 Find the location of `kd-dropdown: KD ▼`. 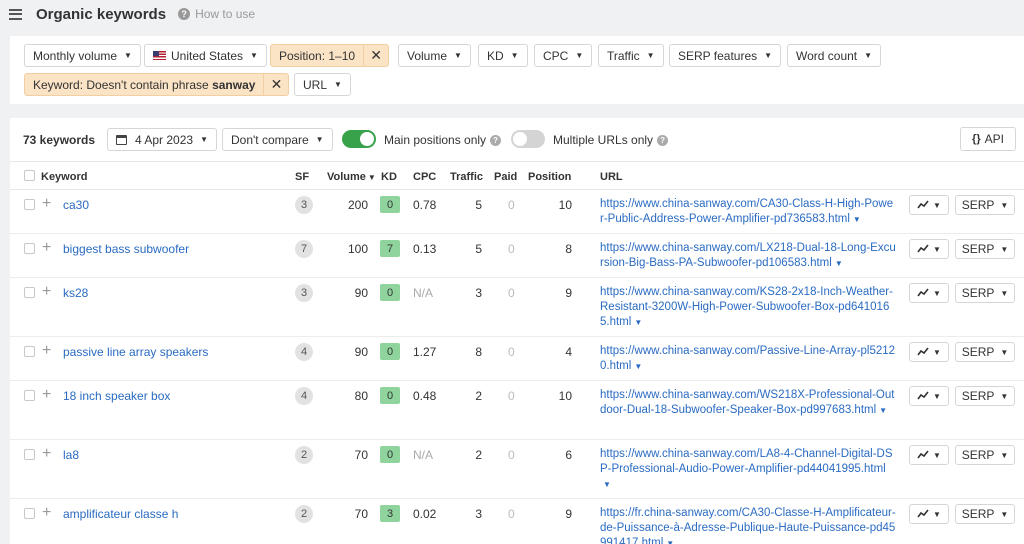

kd-dropdown: KD ▼ is located at coordinates (503, 55).